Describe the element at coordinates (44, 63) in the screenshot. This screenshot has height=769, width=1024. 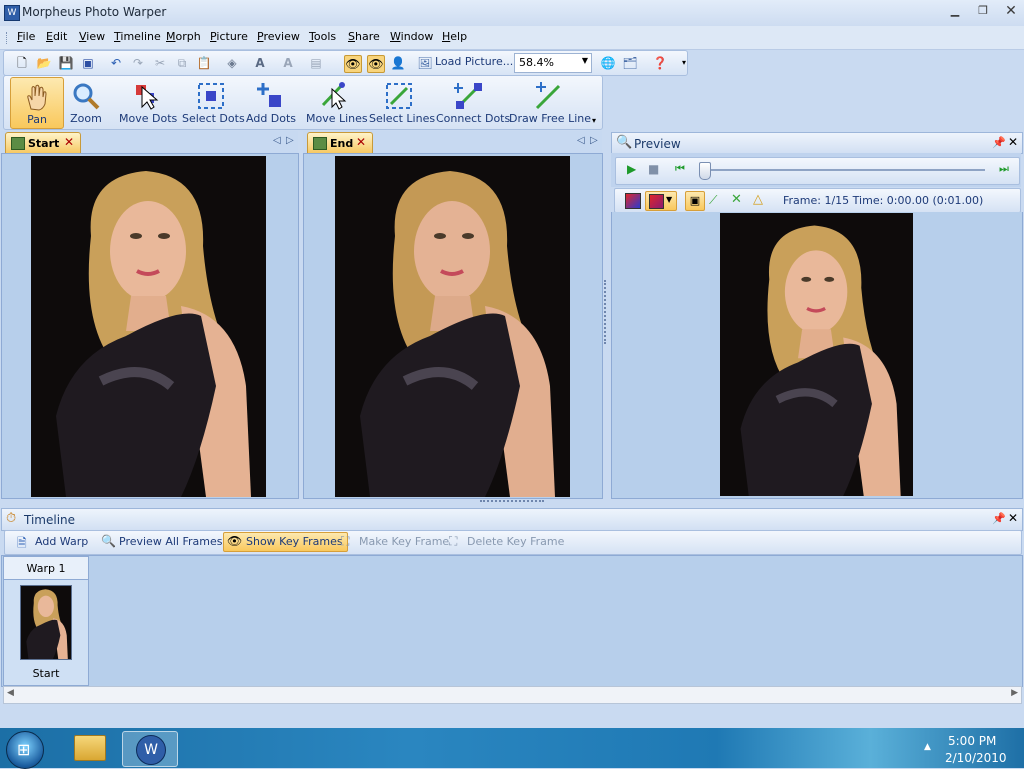
I see `open-icon: 📂` at that location.